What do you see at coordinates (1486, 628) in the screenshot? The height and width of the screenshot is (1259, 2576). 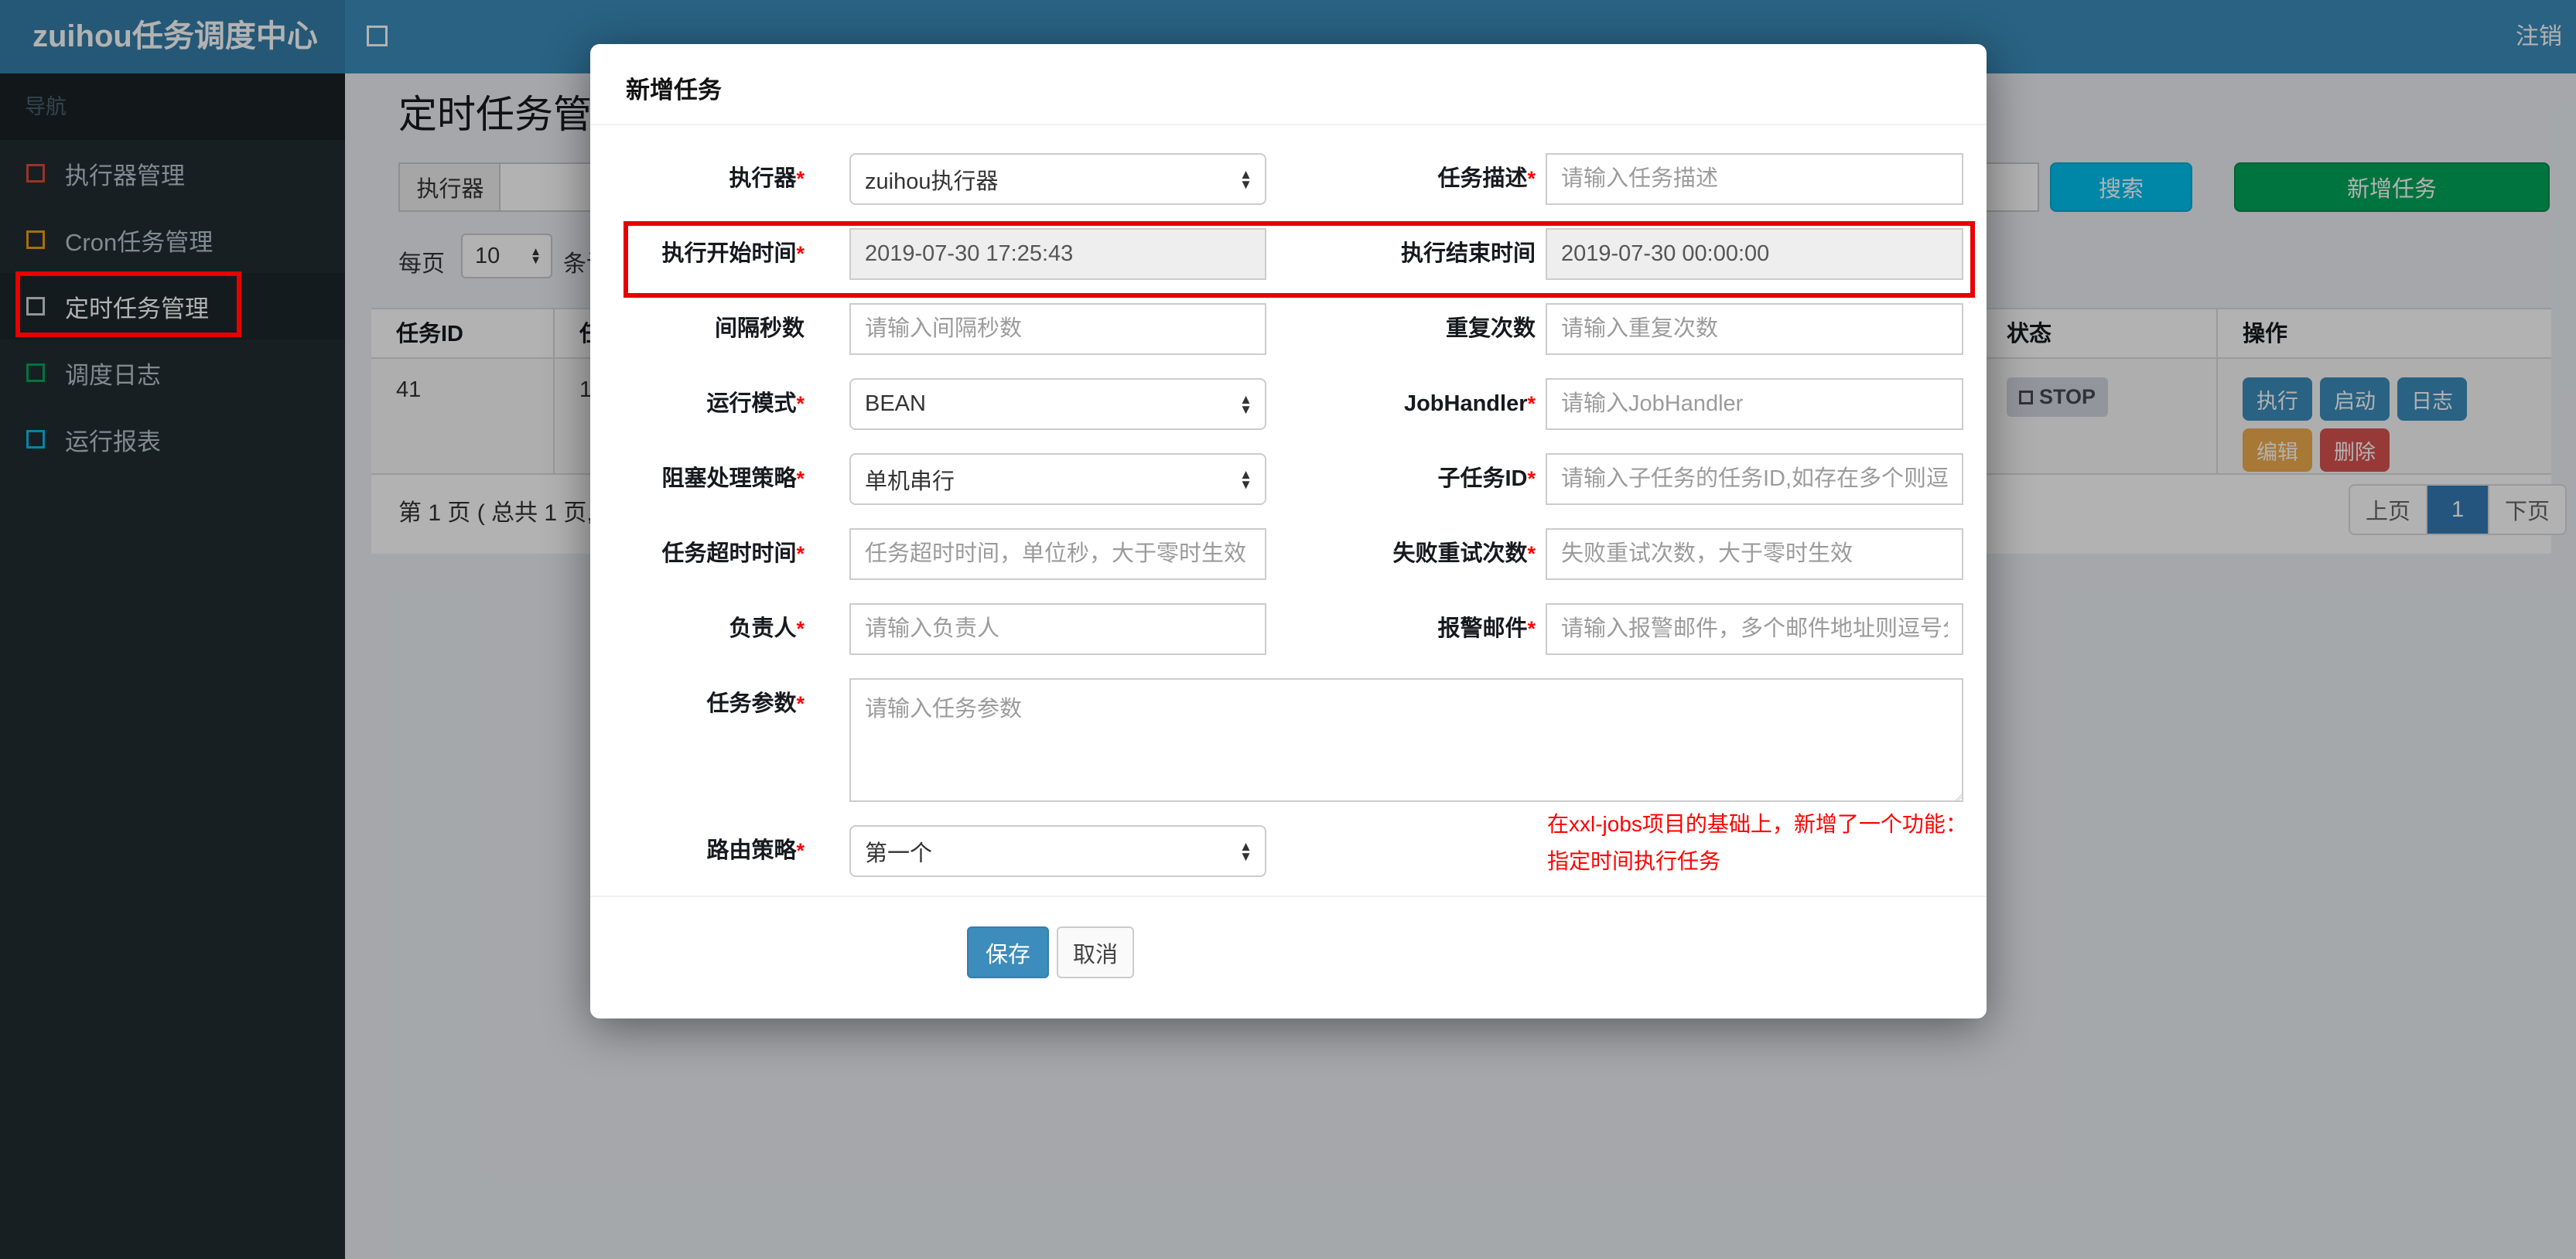 I see `alarm-email-label: 报警邮件*` at bounding box center [1486, 628].